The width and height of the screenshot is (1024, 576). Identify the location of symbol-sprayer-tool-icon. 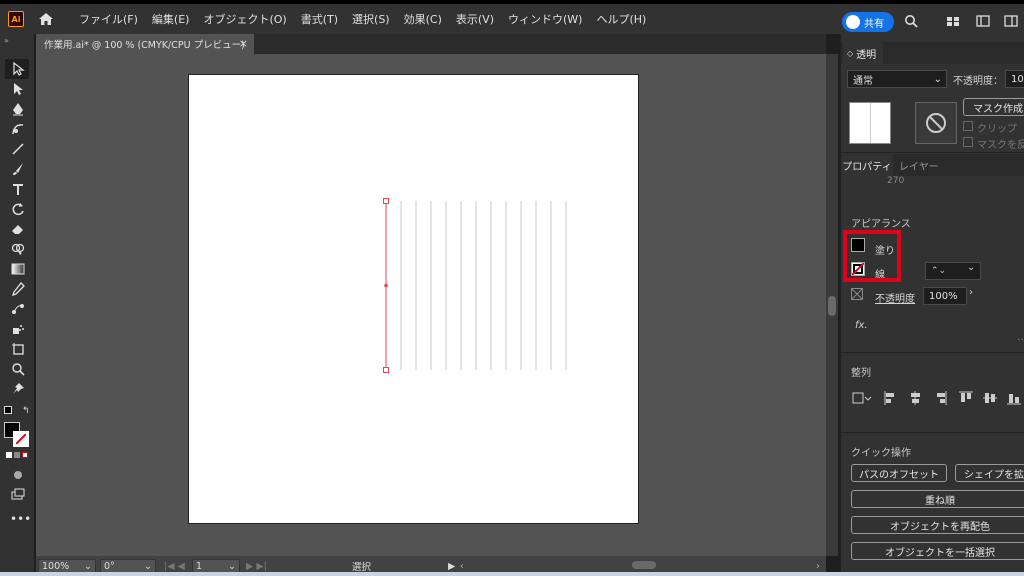
(18, 329).